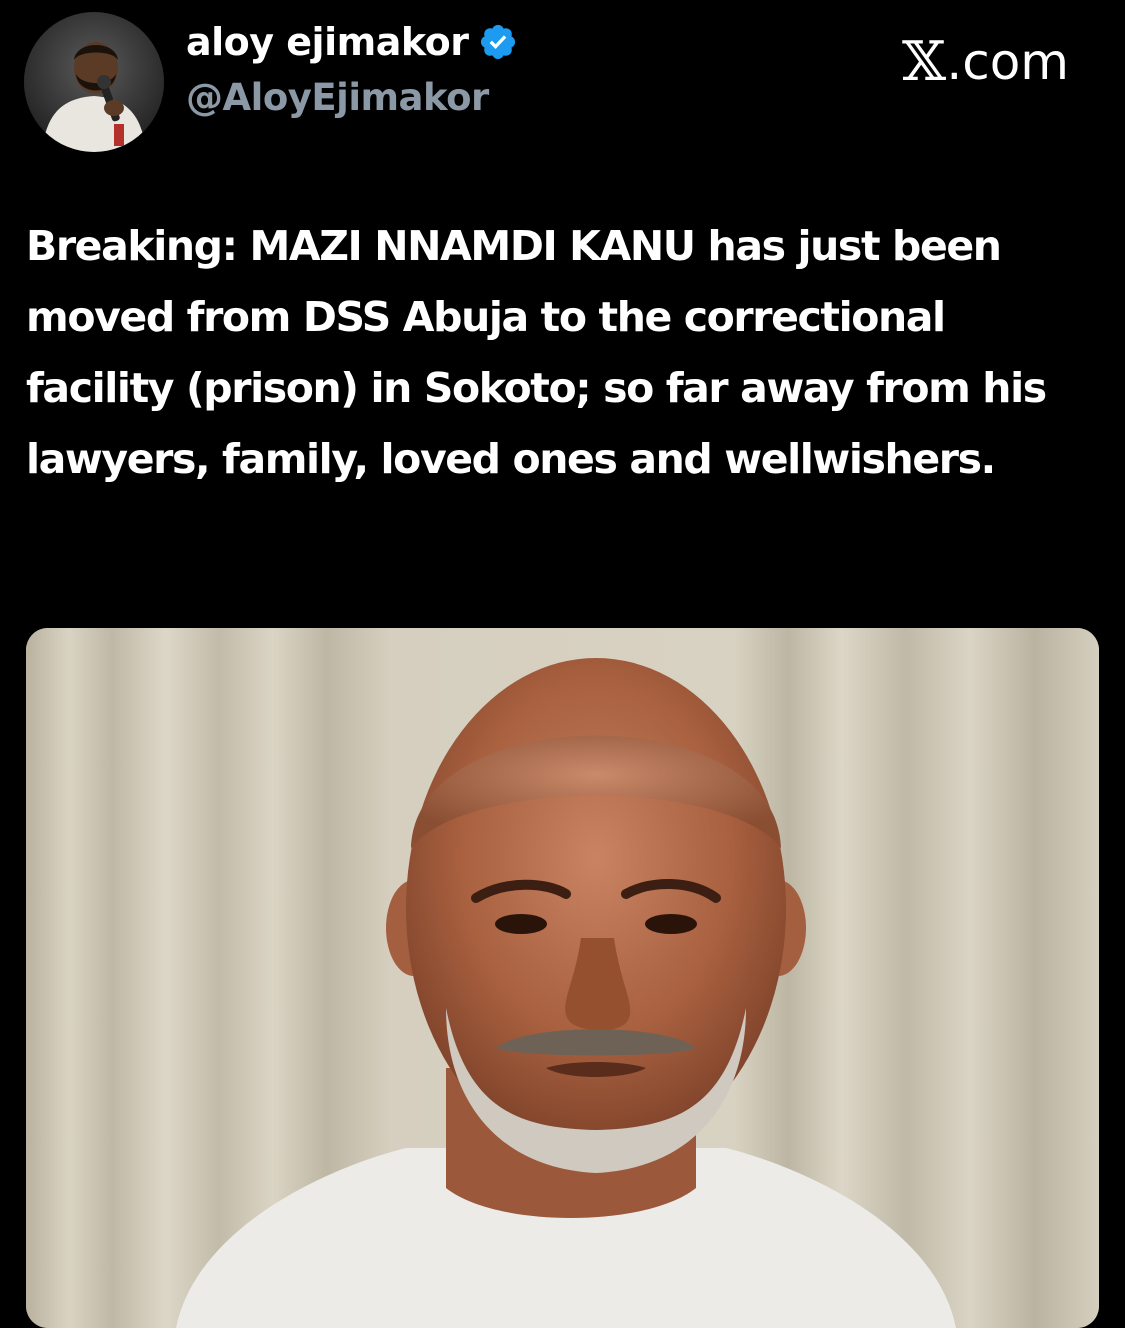  What do you see at coordinates (1007, 61) in the screenshot?
I see `brand-suffix: .com` at bounding box center [1007, 61].